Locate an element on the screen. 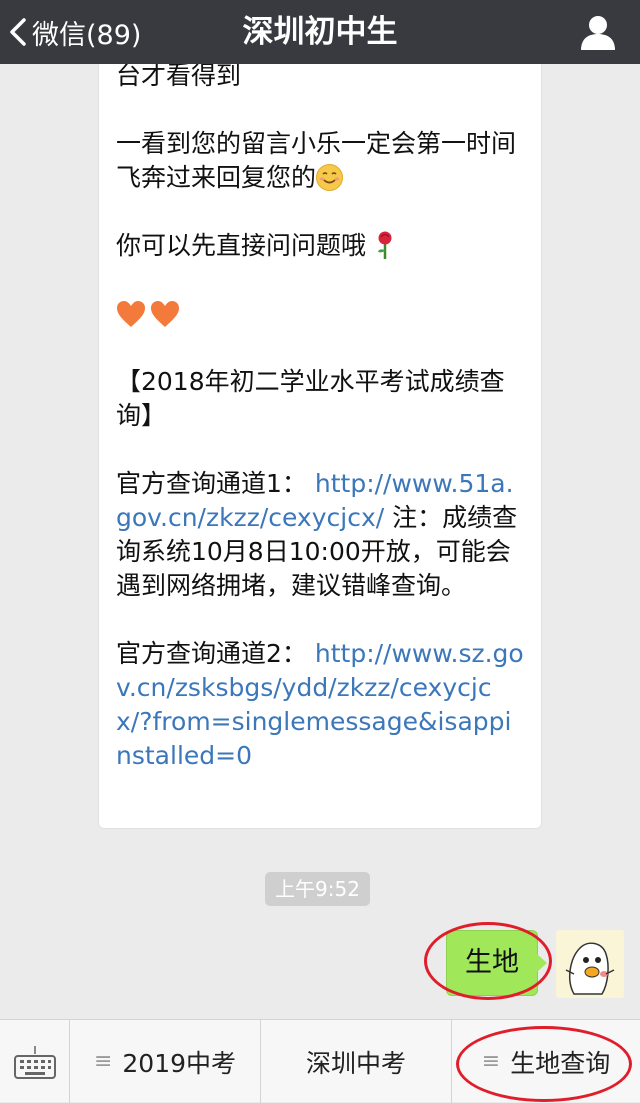 Image resolution: width=640 pixels, height=1103 pixels. rose-icon is located at coordinates (384, 245).